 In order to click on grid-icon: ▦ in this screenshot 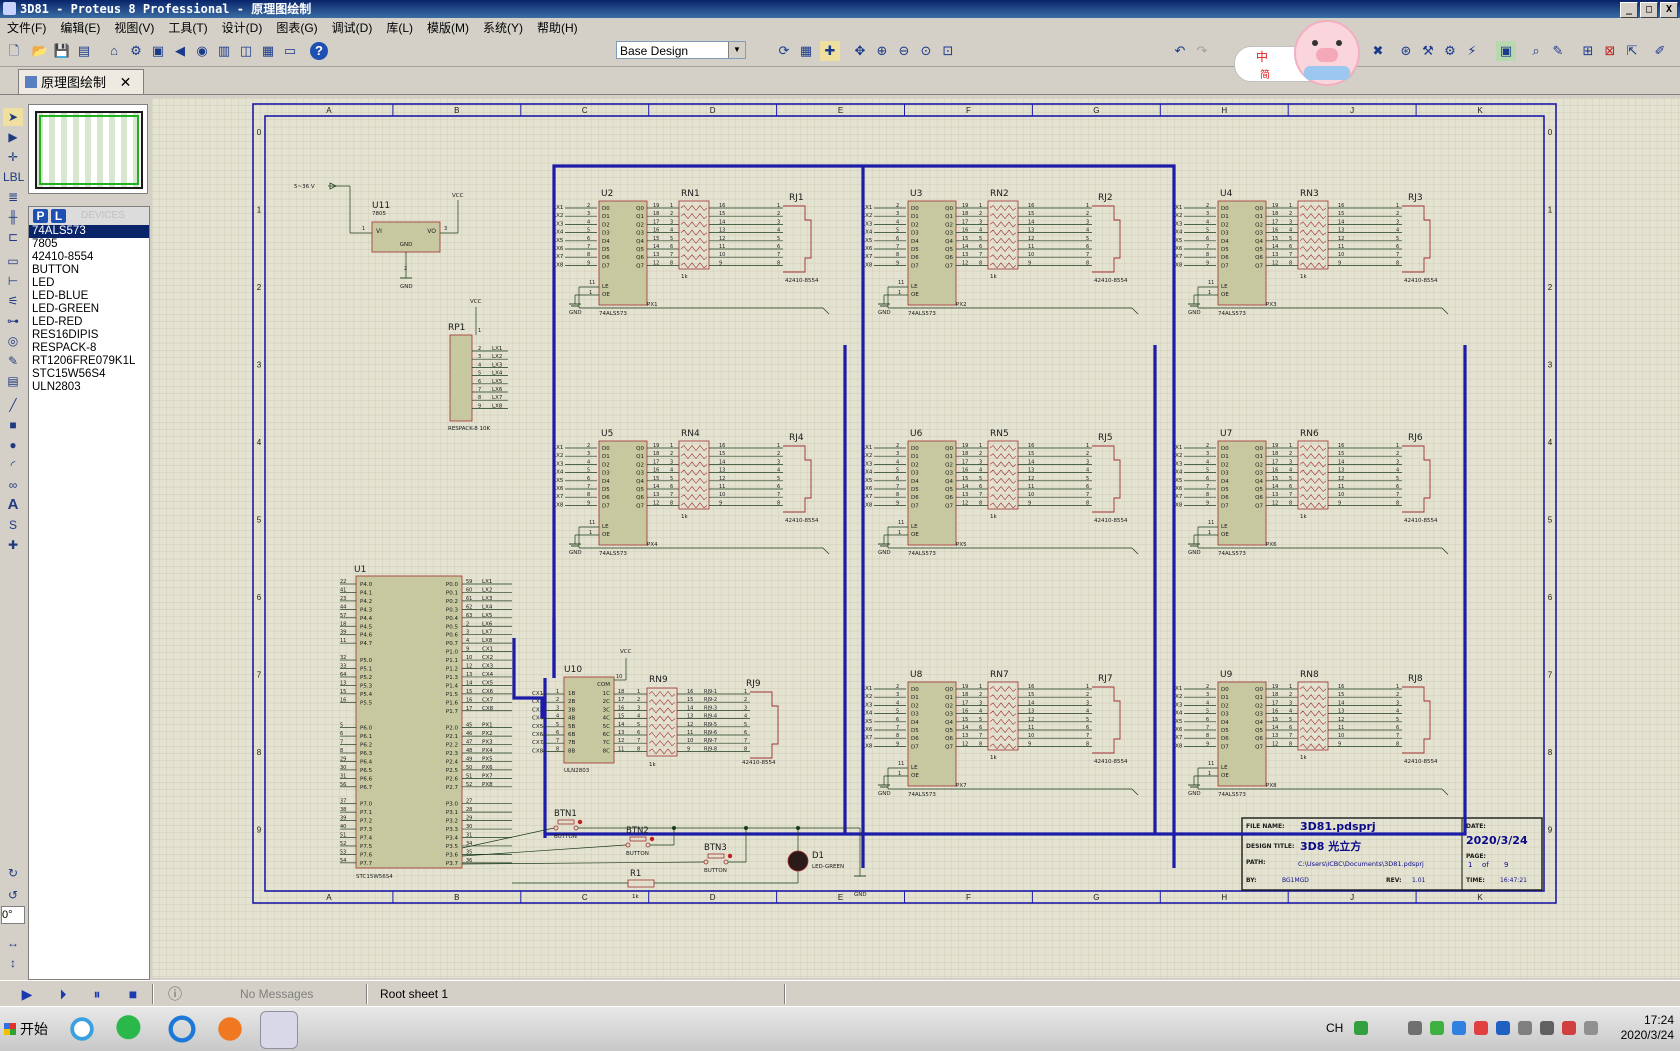, I will do `click(806, 51)`.